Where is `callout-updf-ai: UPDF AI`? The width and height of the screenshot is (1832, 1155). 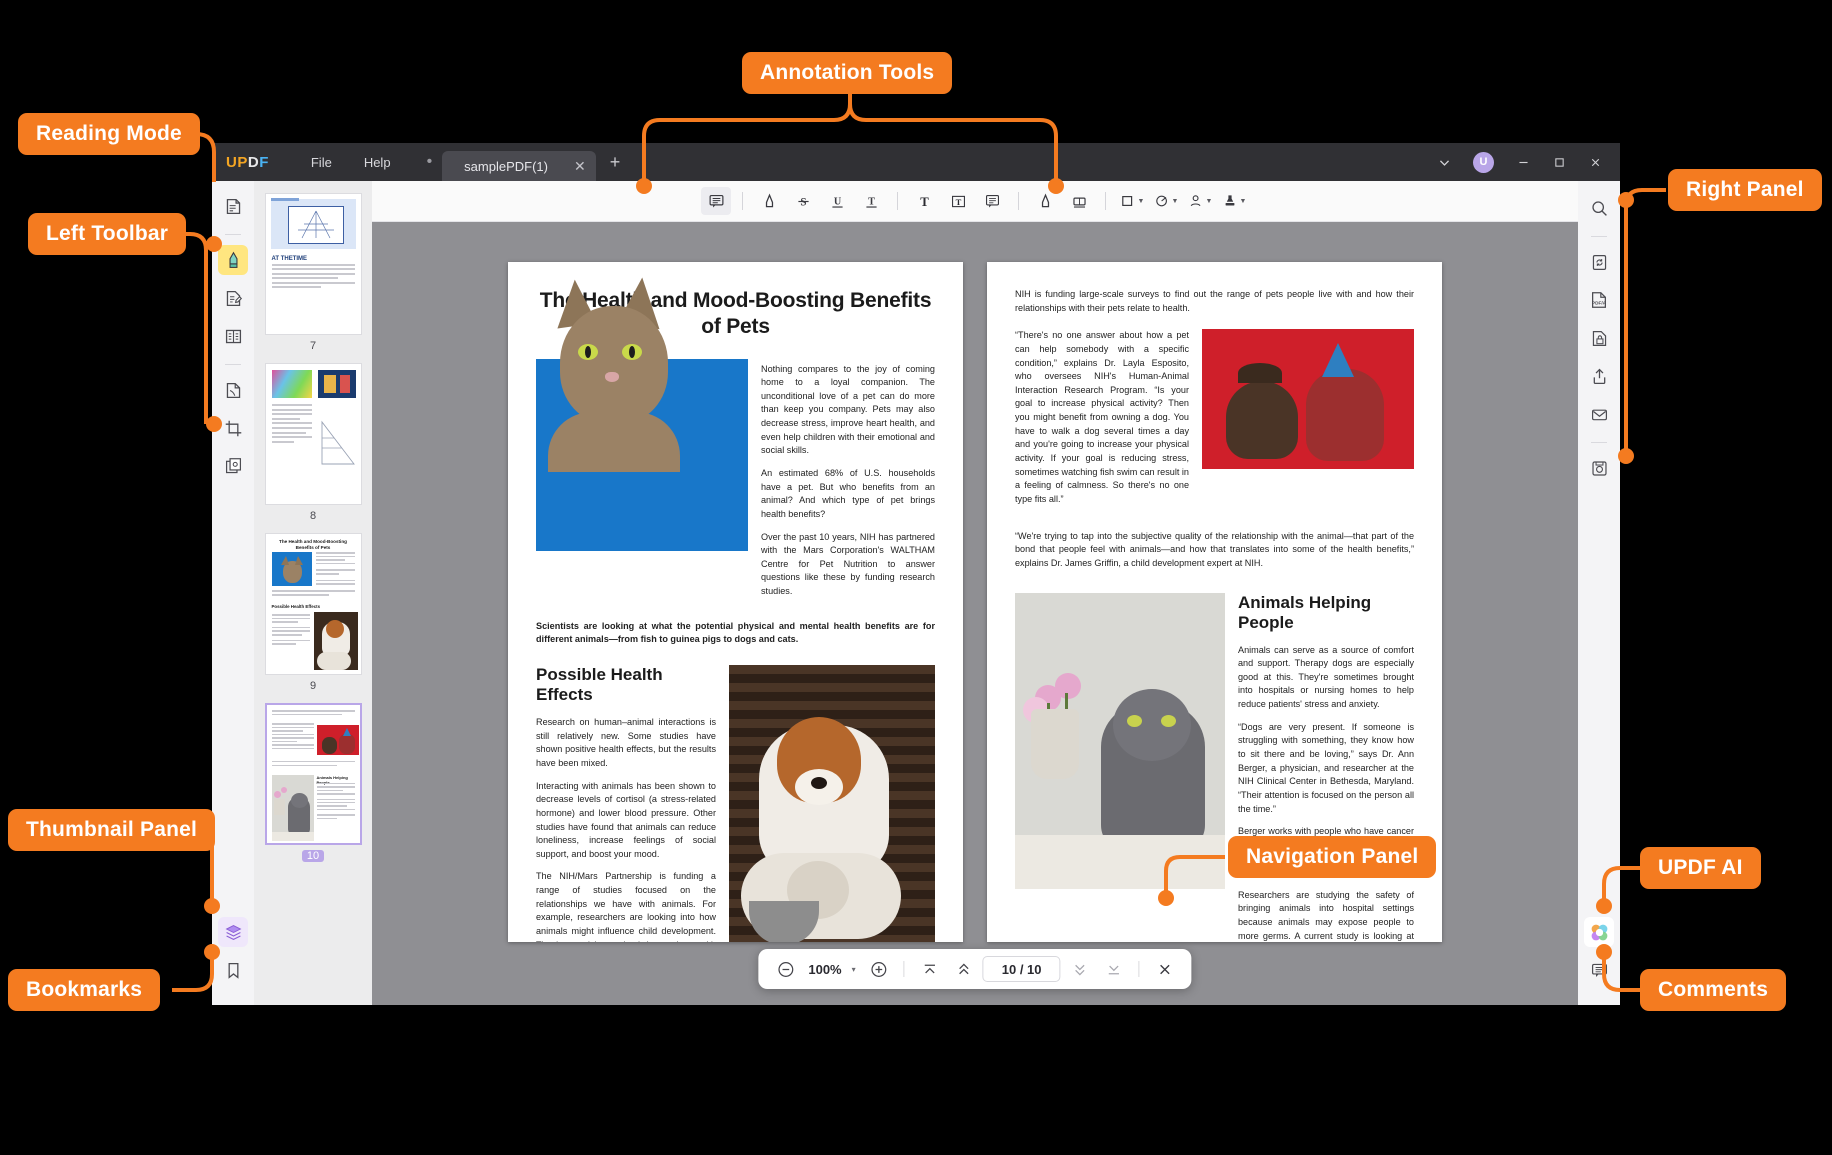 callout-updf-ai: UPDF AI is located at coordinates (1700, 868).